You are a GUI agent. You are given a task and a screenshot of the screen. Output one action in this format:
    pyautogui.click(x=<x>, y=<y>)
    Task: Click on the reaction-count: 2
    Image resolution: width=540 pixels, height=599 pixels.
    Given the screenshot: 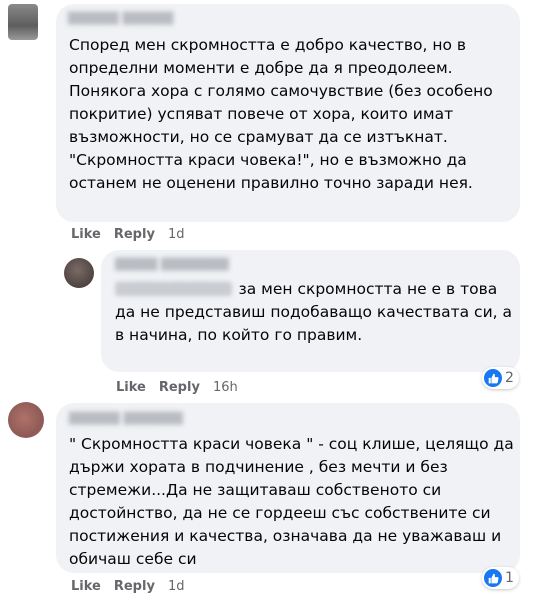 What is the action you would take?
    pyautogui.click(x=509, y=378)
    